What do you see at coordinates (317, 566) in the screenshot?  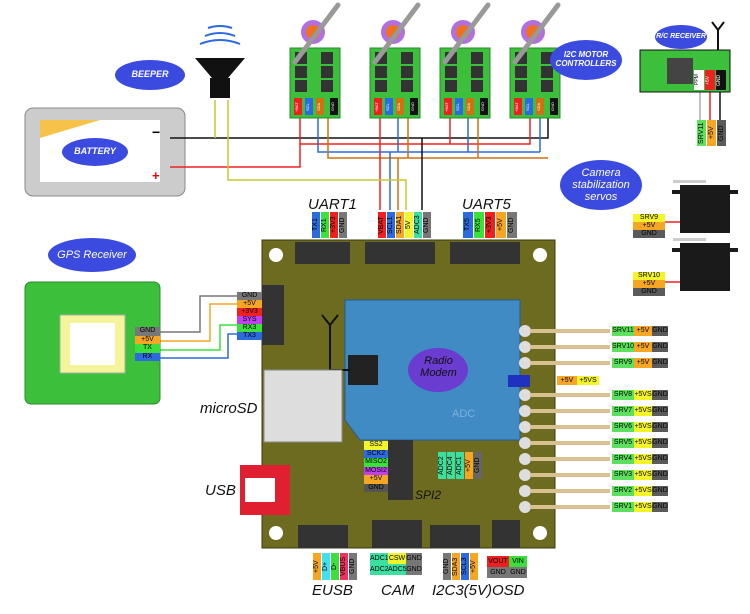 I see `eusb-pin-label: +5V` at bounding box center [317, 566].